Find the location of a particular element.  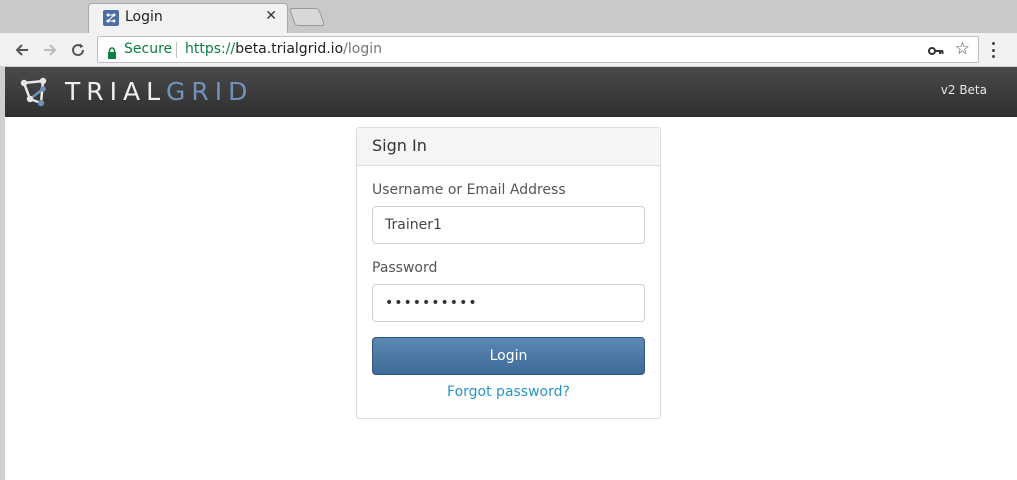

login-button: Login is located at coordinates (508, 356).